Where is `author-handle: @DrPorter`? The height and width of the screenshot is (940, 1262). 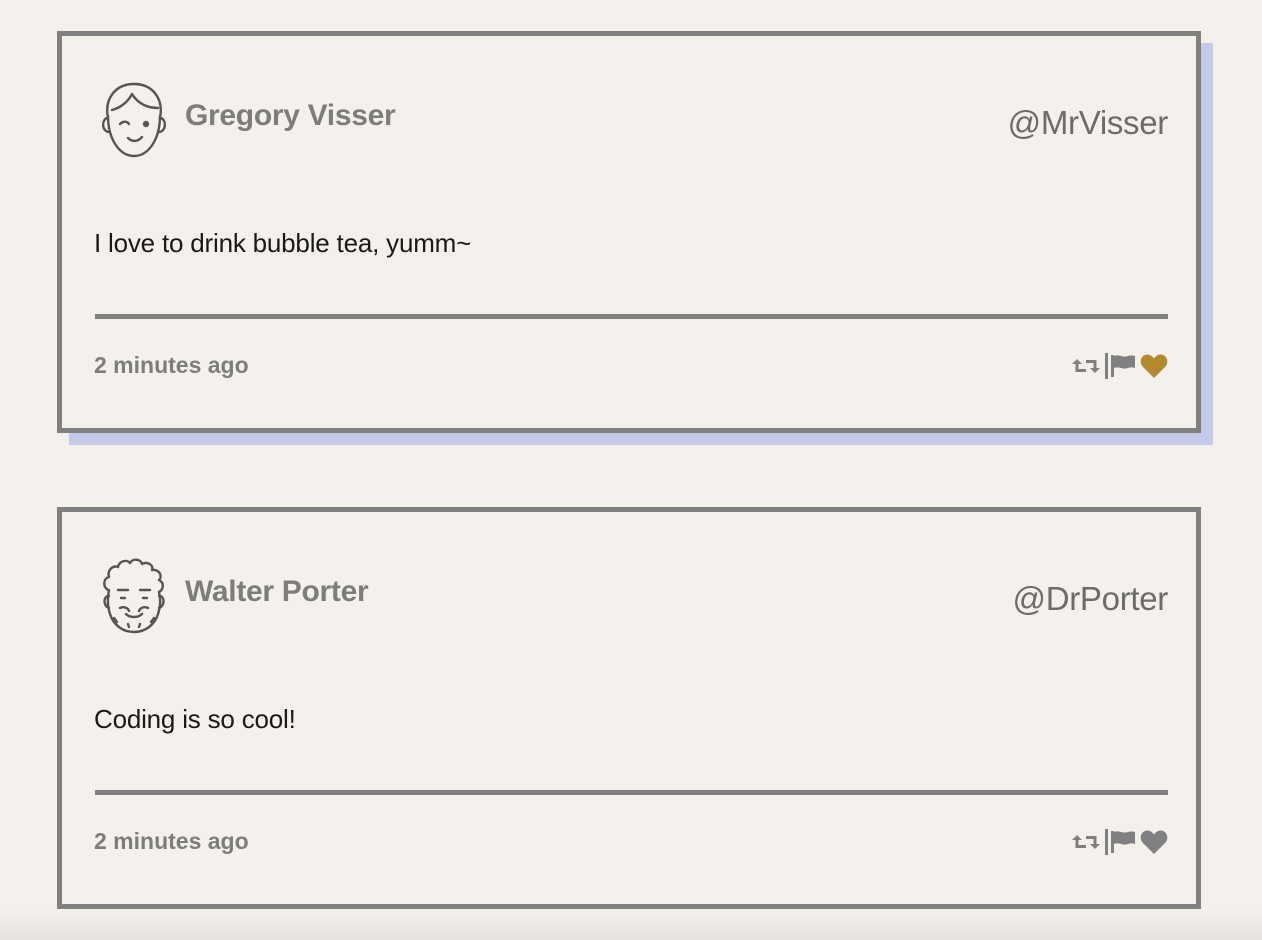 author-handle: @DrPorter is located at coordinates (1091, 599).